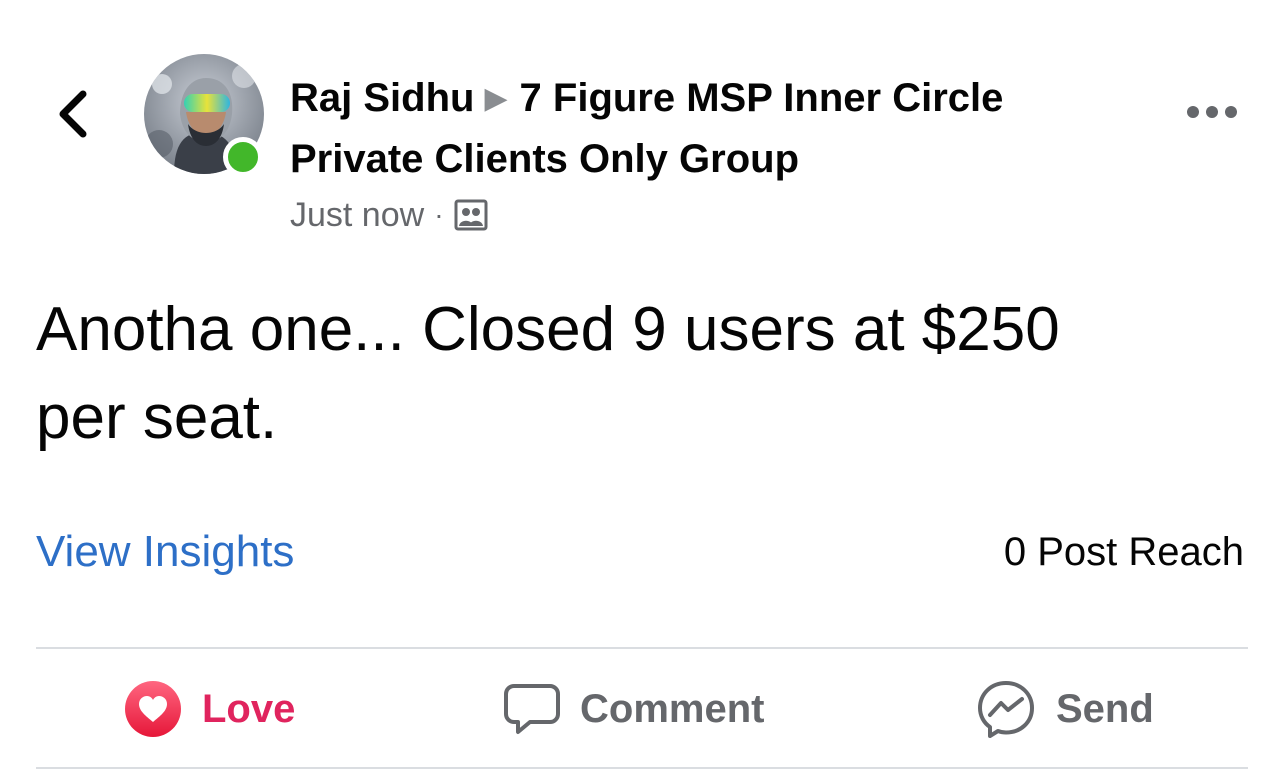 Image resolution: width=1284 pixels, height=780 pixels. I want to click on back-button, so click(72, 116).